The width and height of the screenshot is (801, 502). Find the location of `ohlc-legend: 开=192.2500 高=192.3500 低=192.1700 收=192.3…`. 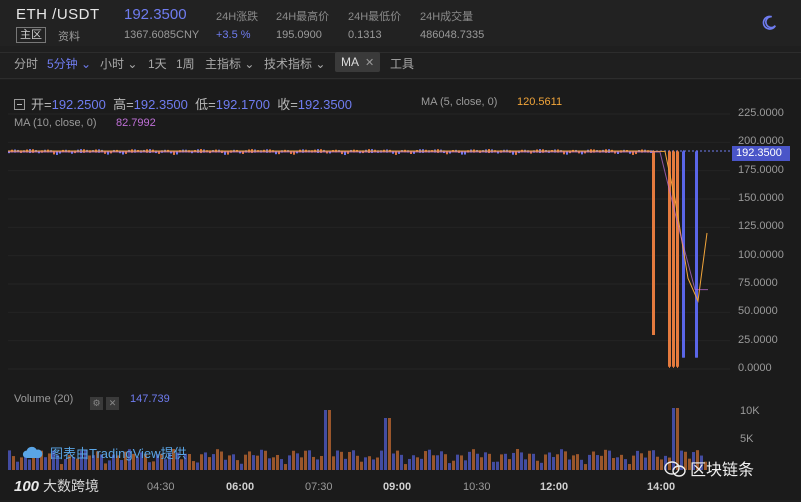

ohlc-legend: 开=192.2500 高=192.3500 低=192.1700 收=192.3… is located at coordinates (183, 103).